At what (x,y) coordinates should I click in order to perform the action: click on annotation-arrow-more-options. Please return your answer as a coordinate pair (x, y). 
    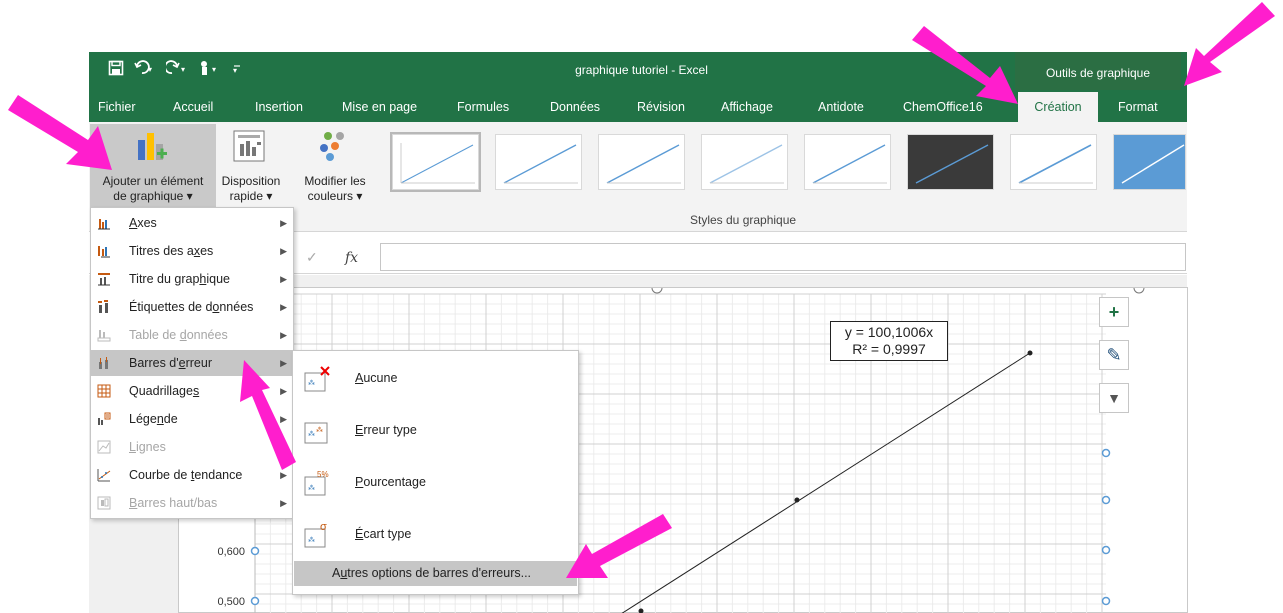
    Looking at the image, I should click on (619, 546).